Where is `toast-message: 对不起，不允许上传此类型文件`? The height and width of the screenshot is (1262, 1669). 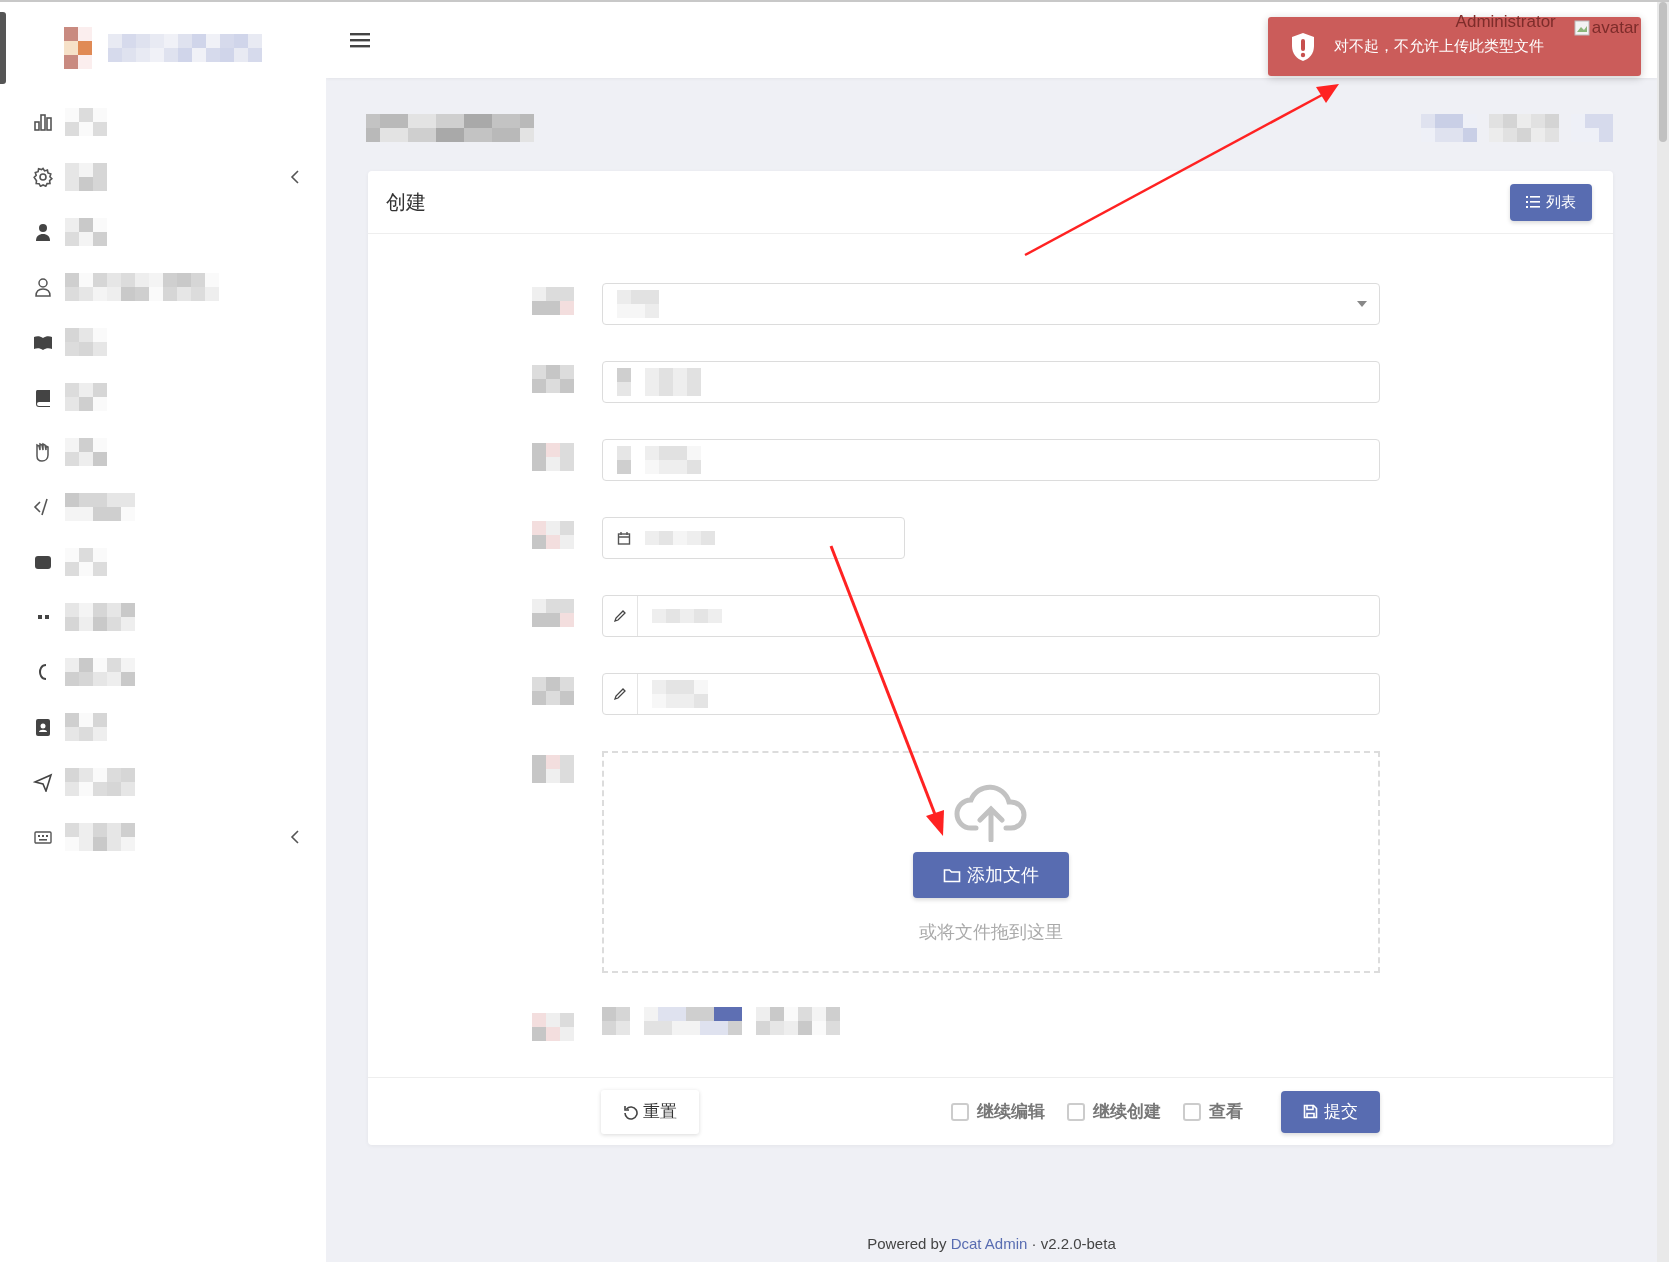
toast-message: 对不起，不允许上传此类型文件 is located at coordinates (1439, 46).